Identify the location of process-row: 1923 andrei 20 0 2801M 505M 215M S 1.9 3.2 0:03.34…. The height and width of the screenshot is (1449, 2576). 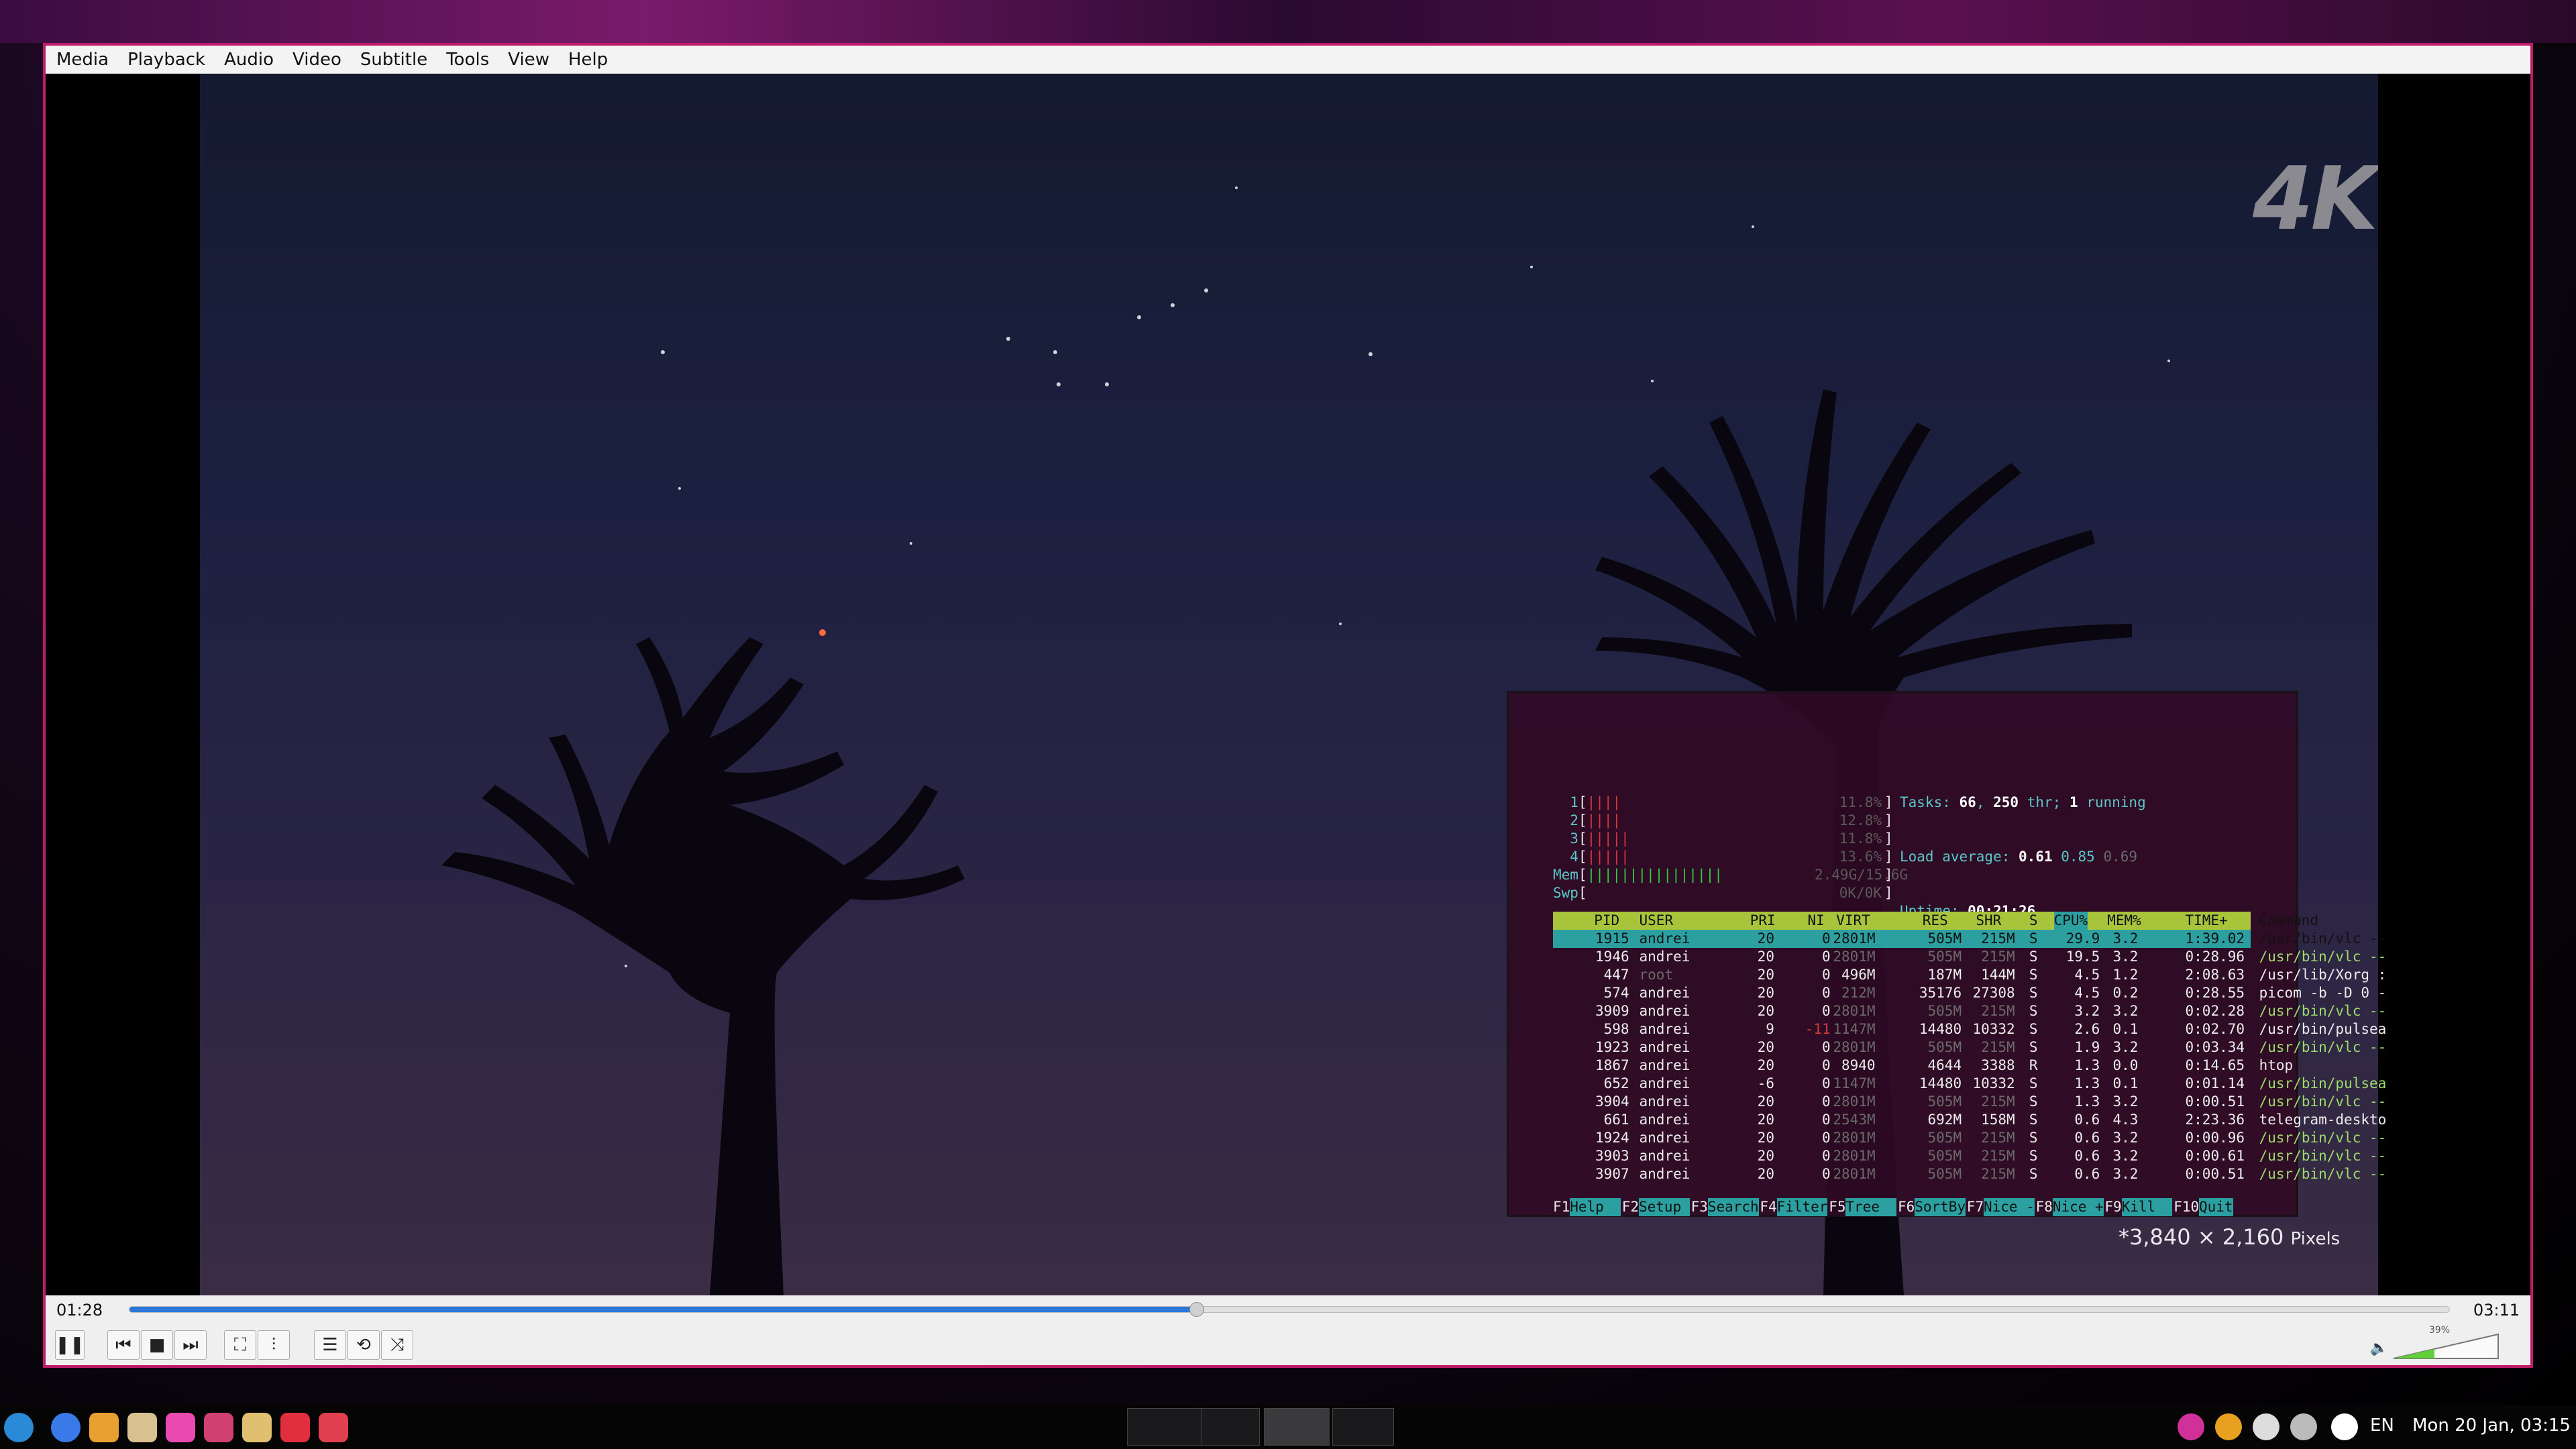
(1969, 1047).